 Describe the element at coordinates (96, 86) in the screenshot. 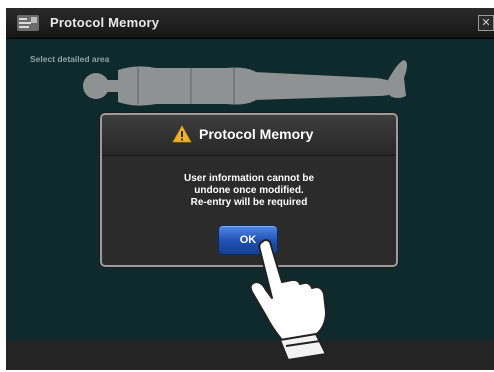

I see `body-head` at that location.